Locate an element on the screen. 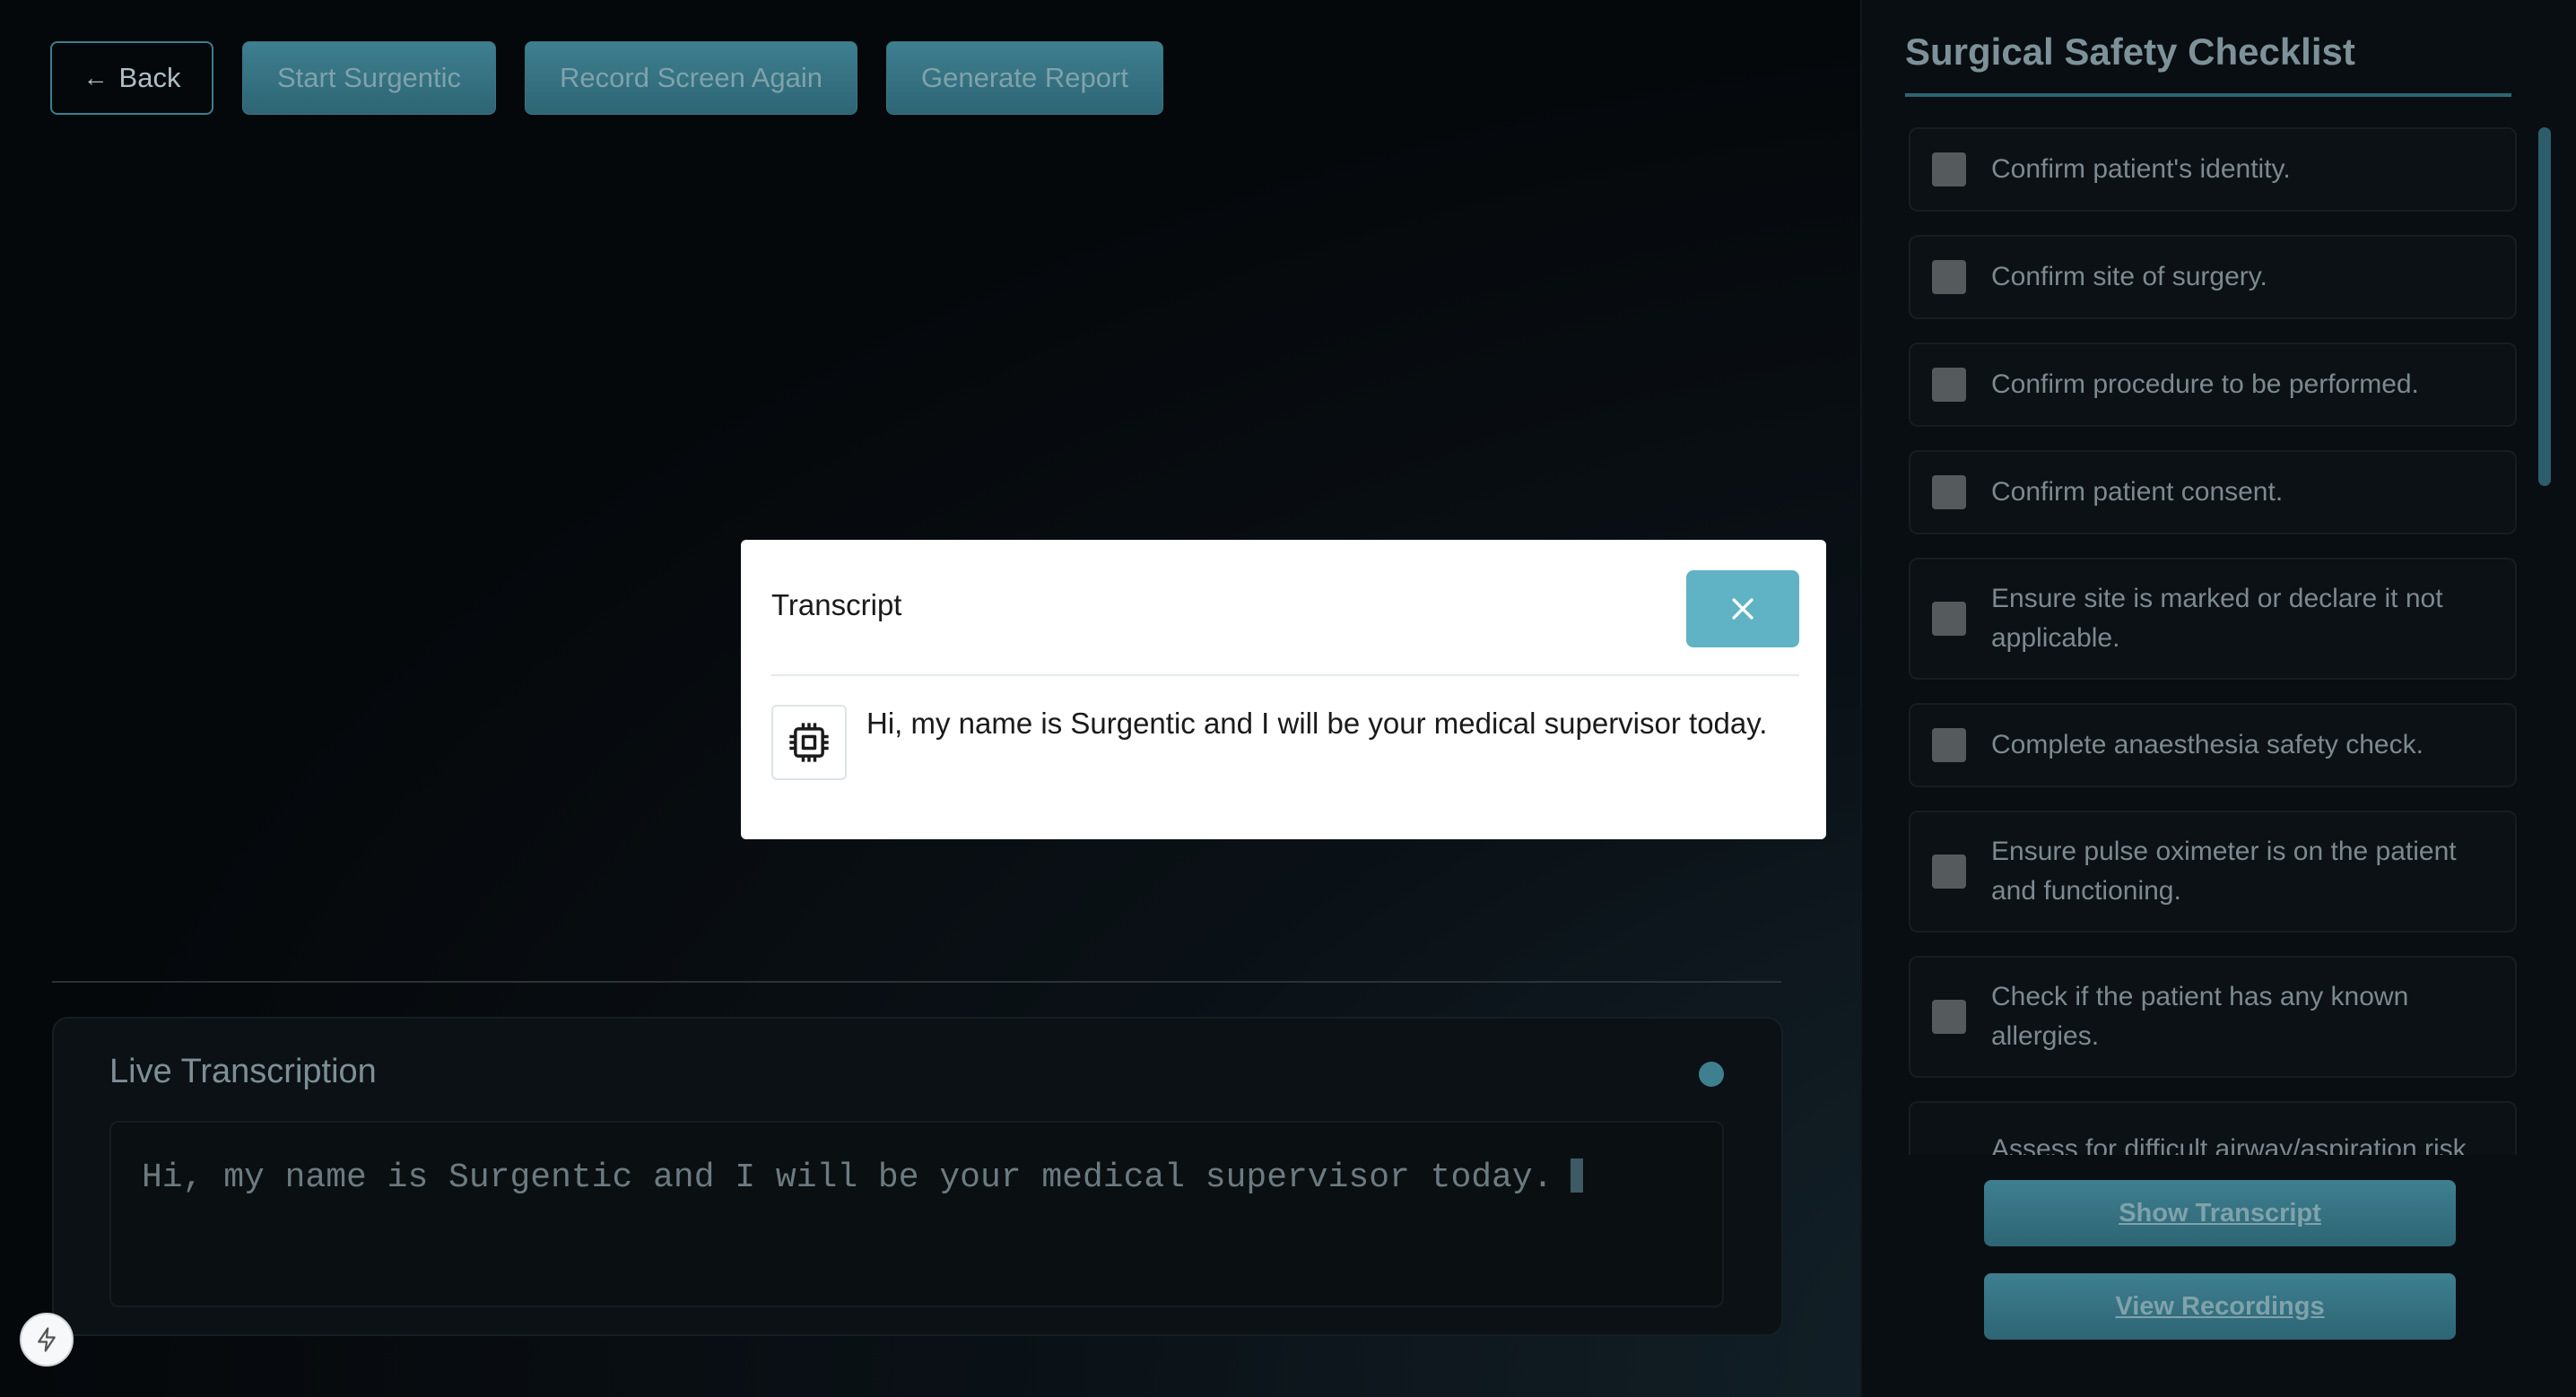  checklist-item-label: Confirm patient's identity. is located at coordinates (2141, 169).